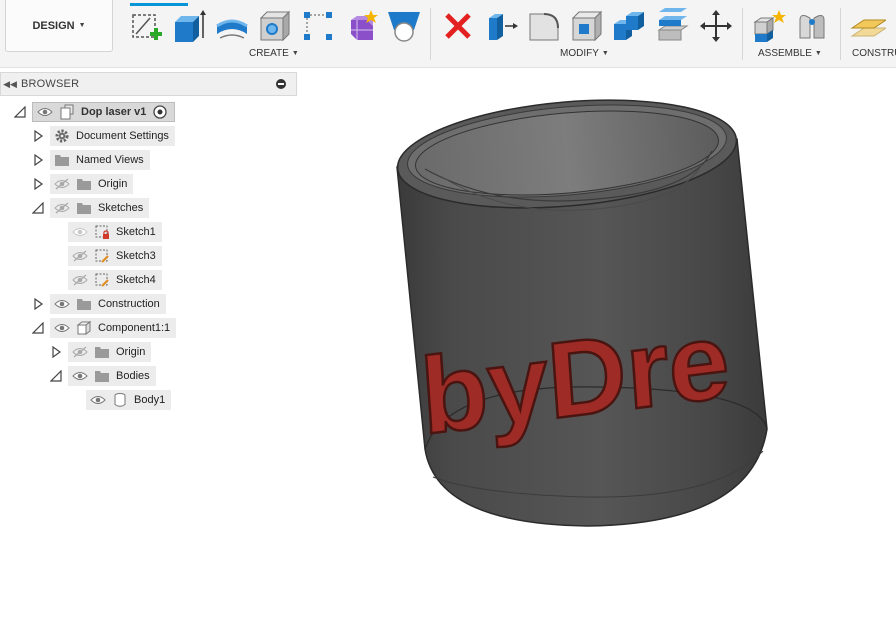 This screenshot has height=638, width=896. Describe the element at coordinates (404, 26) in the screenshot. I see `derive-icon` at that location.